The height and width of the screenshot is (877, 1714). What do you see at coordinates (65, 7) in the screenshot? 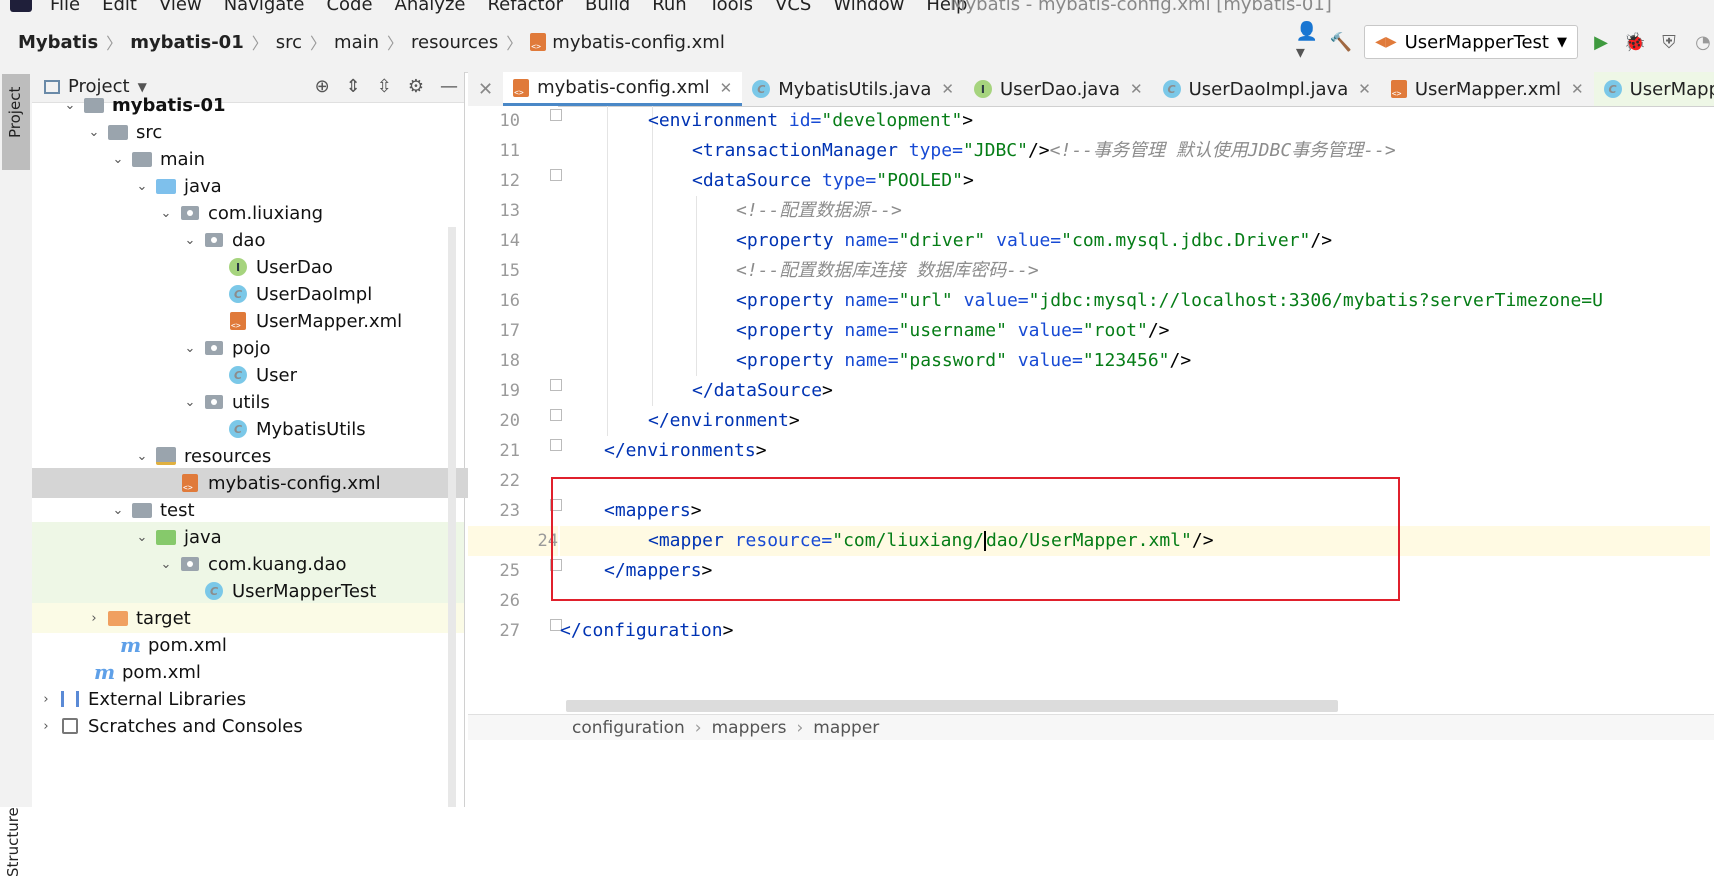
I see `menu-file: File` at bounding box center [65, 7].